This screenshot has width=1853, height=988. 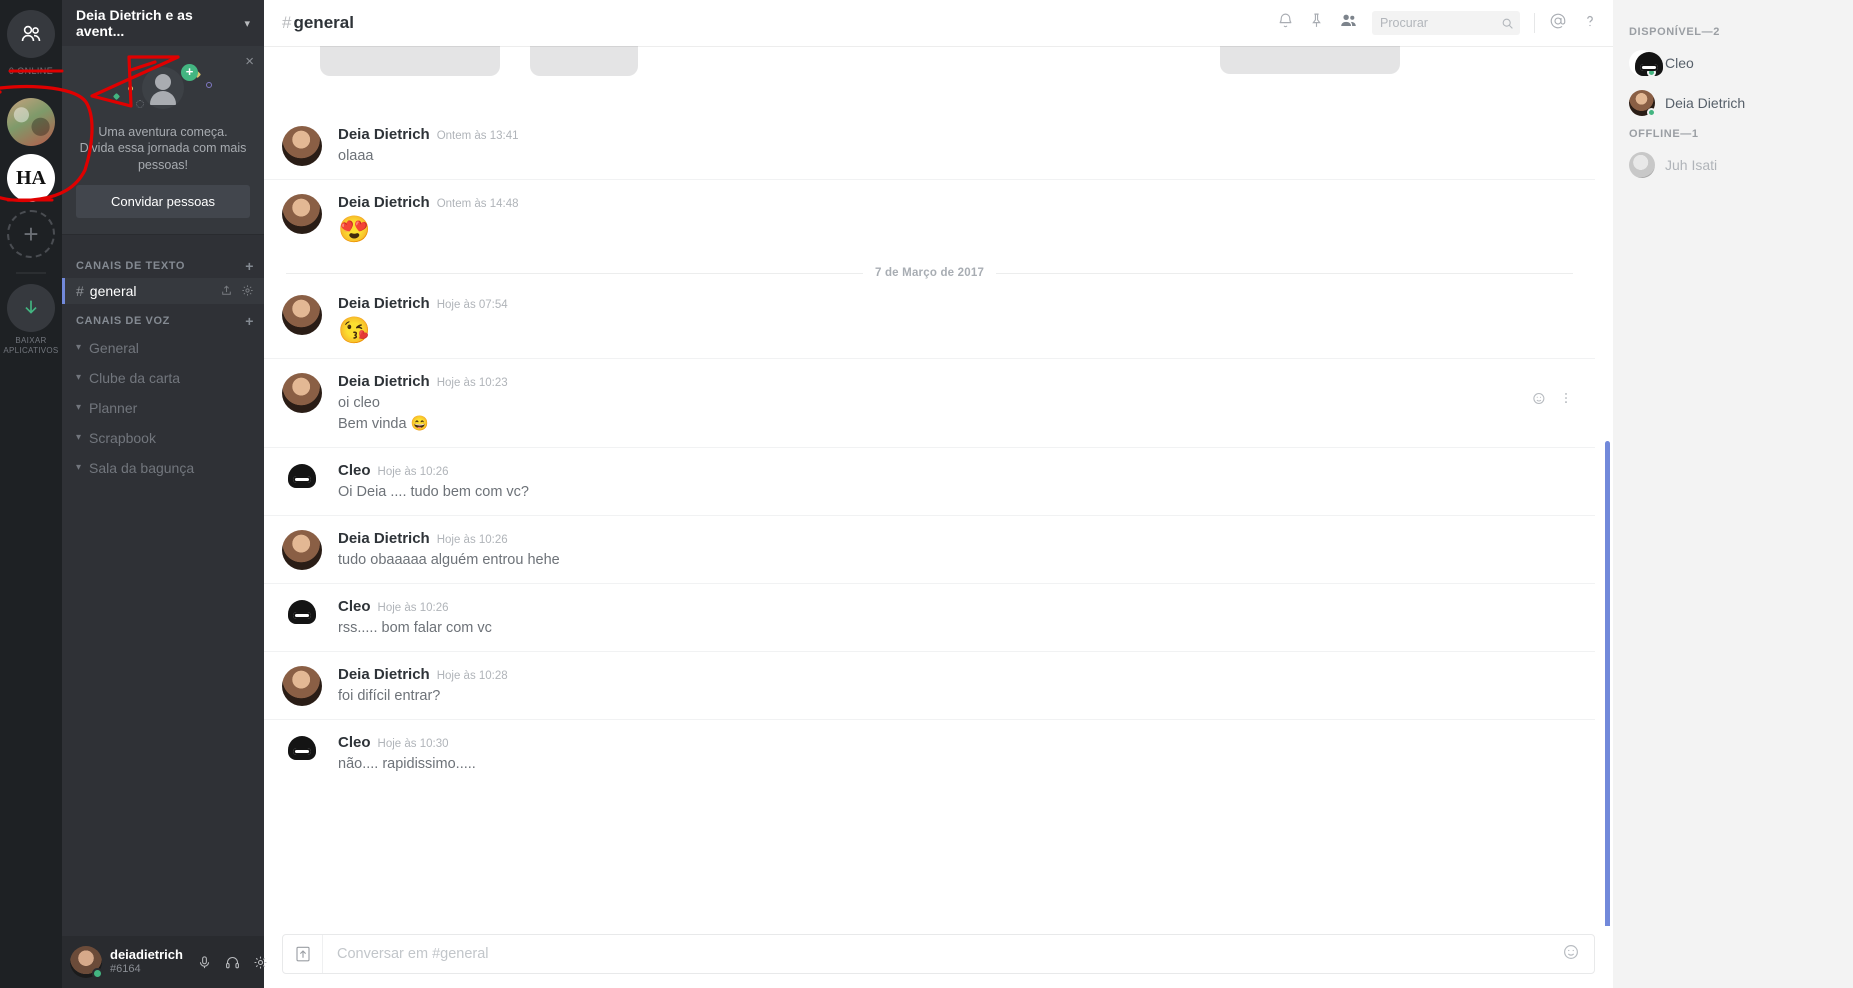 I want to click on channel-item-general: # general, so click(x=163, y=290).